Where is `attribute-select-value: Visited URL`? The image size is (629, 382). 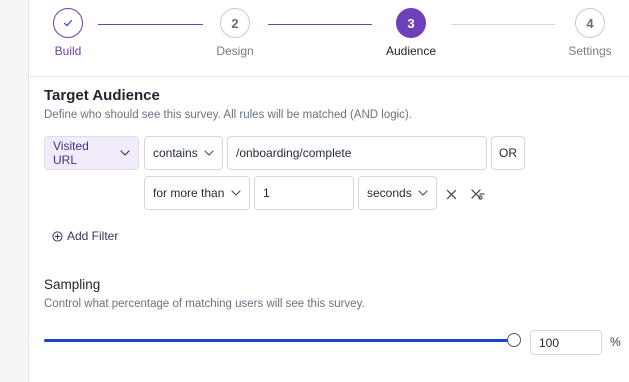 attribute-select-value: Visited URL is located at coordinates (71, 153).